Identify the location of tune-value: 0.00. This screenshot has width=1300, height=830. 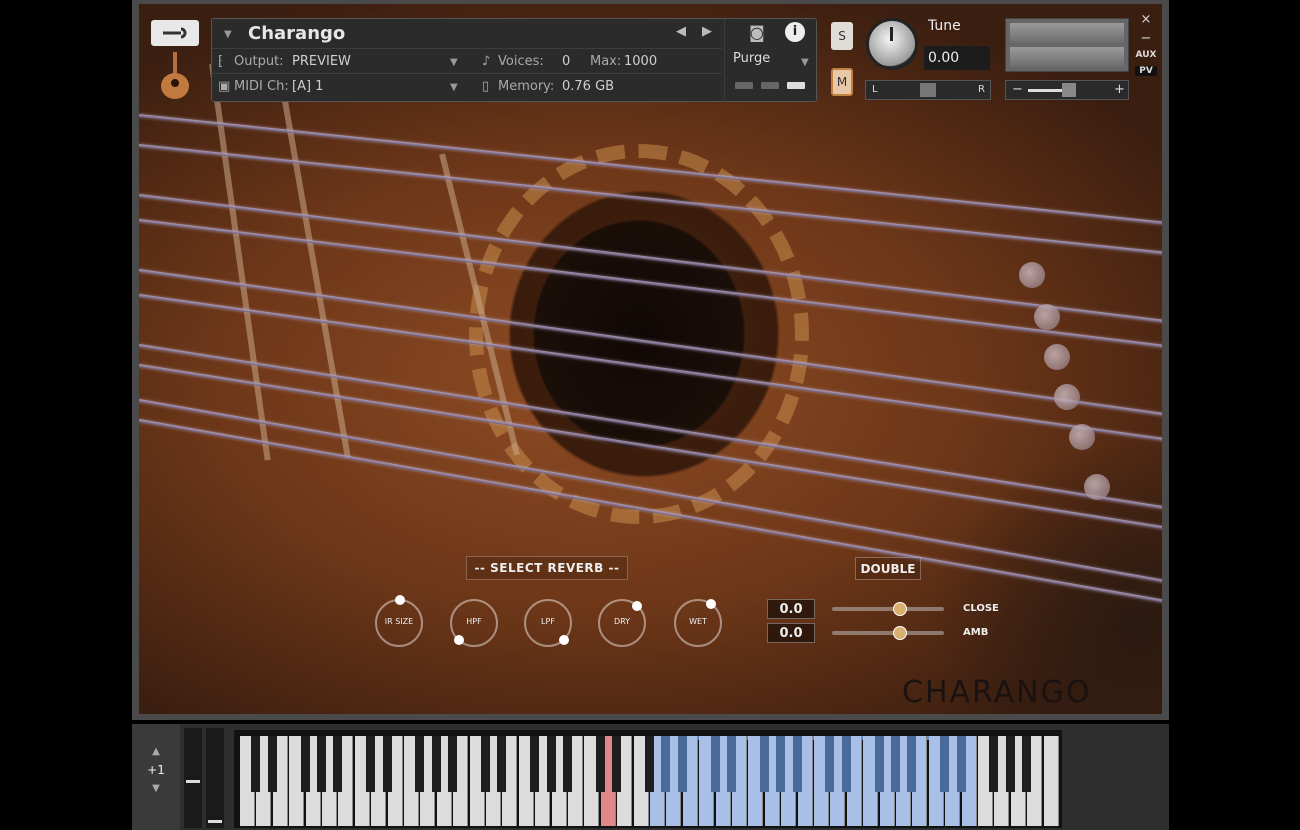
(957, 58).